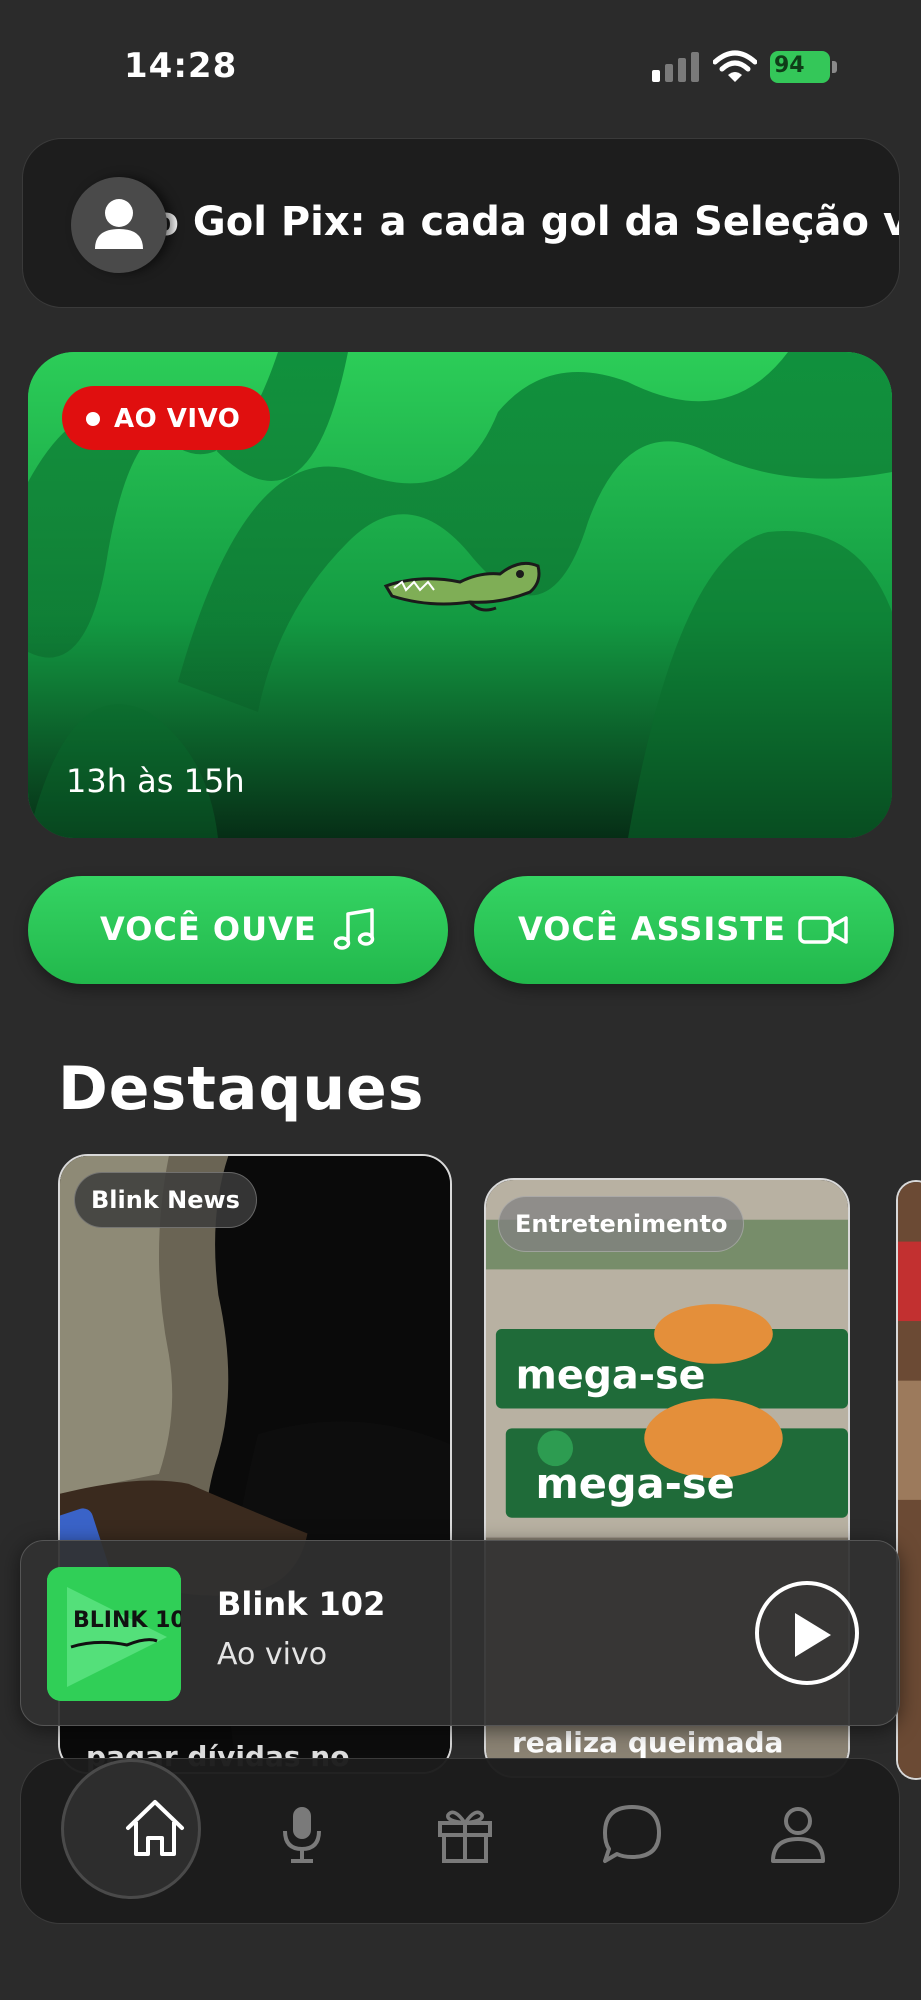 The height and width of the screenshot is (2000, 921). What do you see at coordinates (462, 586) in the screenshot?
I see `crocodile-logo-icon` at bounding box center [462, 586].